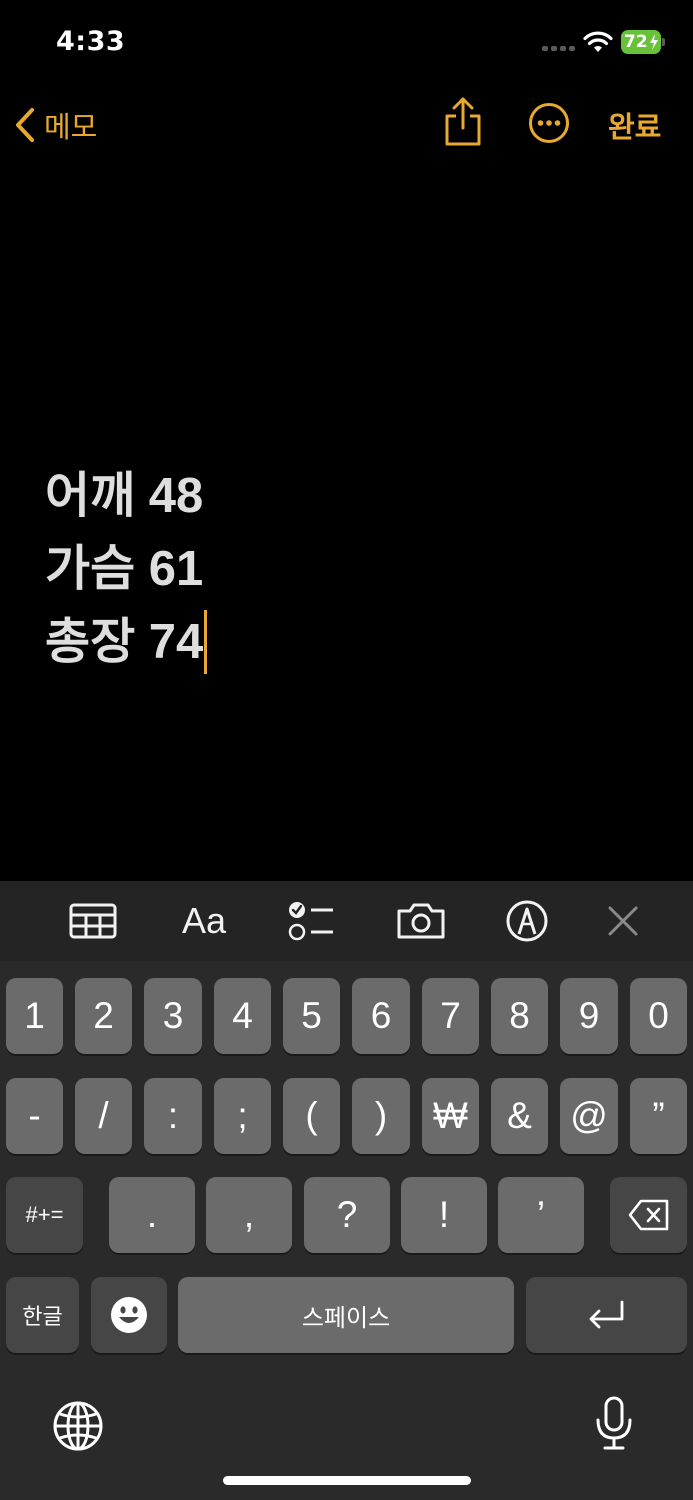 The image size is (693, 1500). I want to click on key-apostrophe: ’, so click(541, 1215).